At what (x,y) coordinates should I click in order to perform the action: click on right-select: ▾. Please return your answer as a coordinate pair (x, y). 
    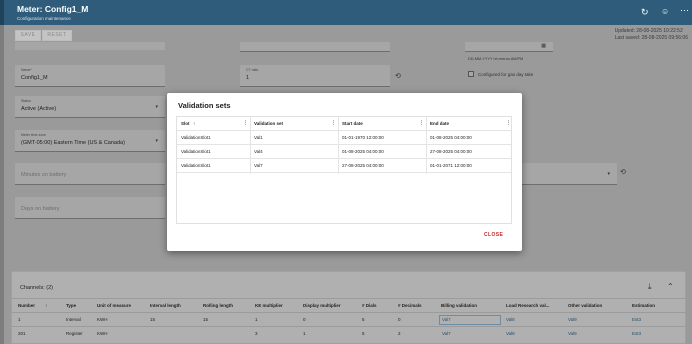
    Looking at the image, I should click on (569, 174).